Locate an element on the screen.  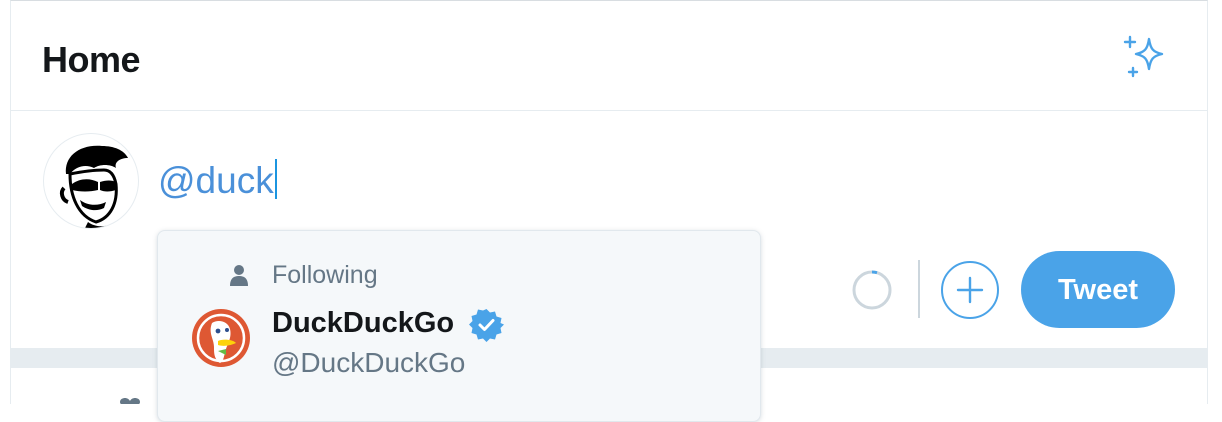
verified-badge-icon is located at coordinates (486, 325).